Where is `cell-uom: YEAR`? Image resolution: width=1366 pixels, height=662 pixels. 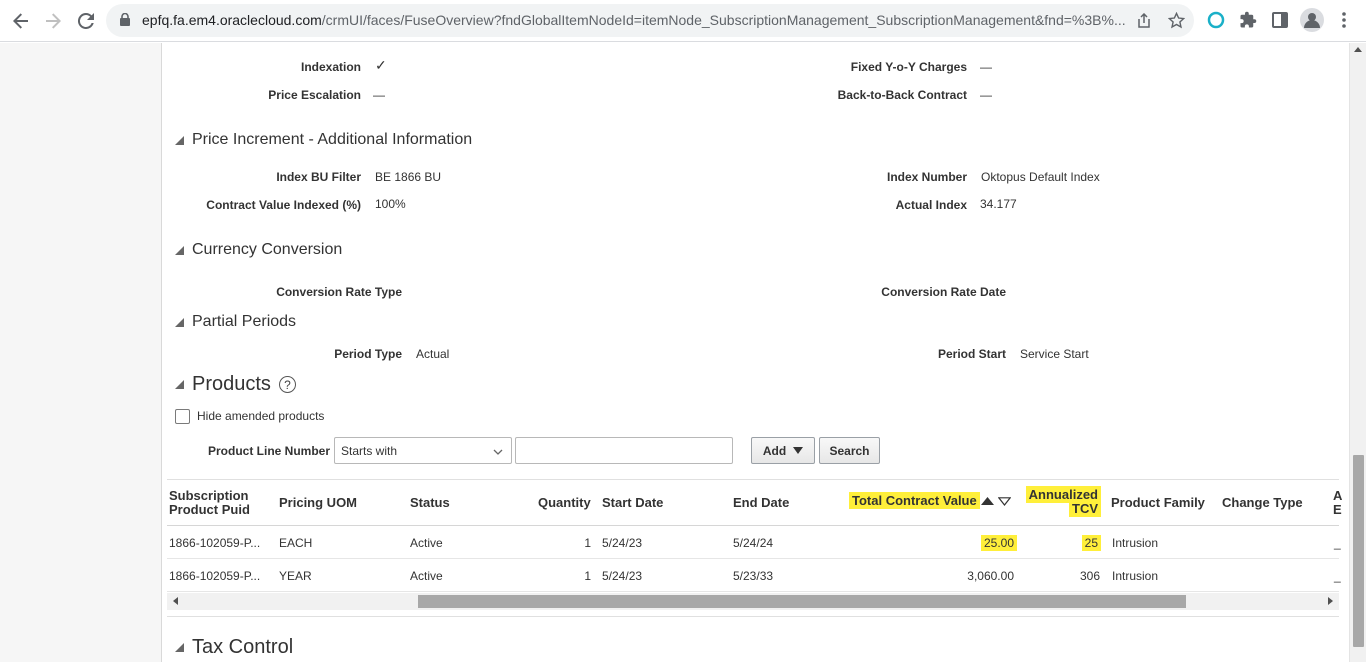 cell-uom: YEAR is located at coordinates (295, 576).